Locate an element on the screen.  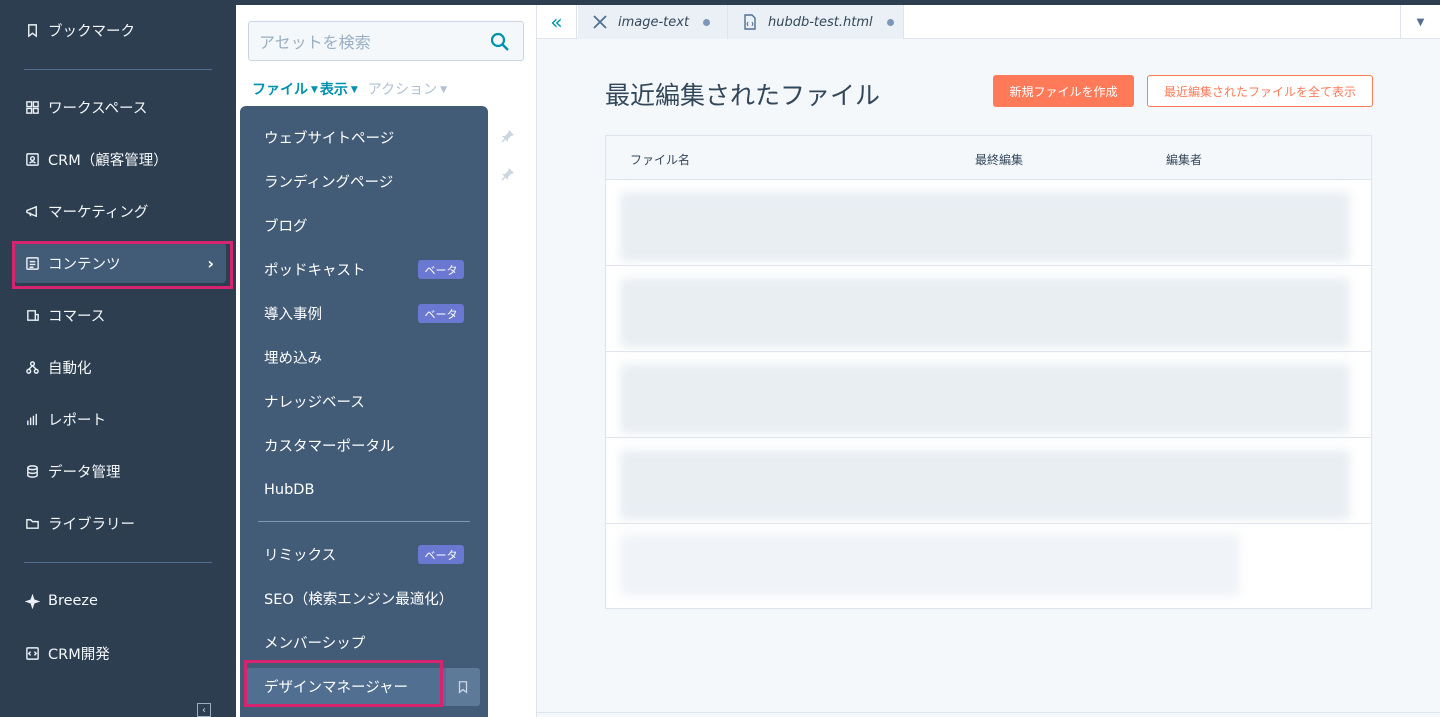
nav-item-label: CRM（顧客管理） is located at coordinates (108, 160).